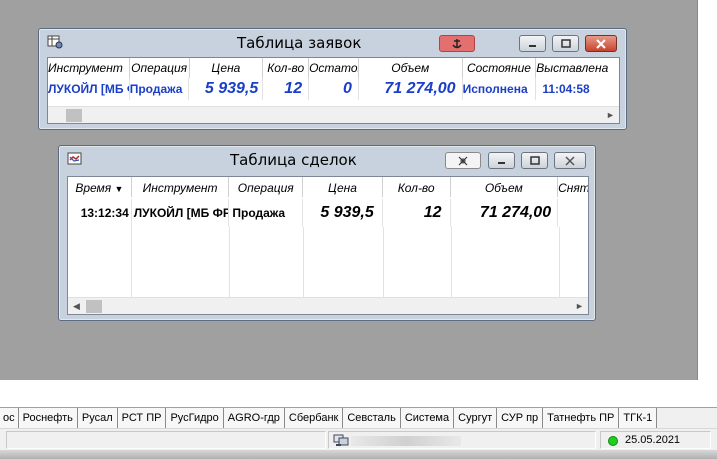 Image resolution: width=717 pixels, height=459 pixels. Describe the element at coordinates (97, 418) in the screenshot. I see `tab-item: Русал` at that location.